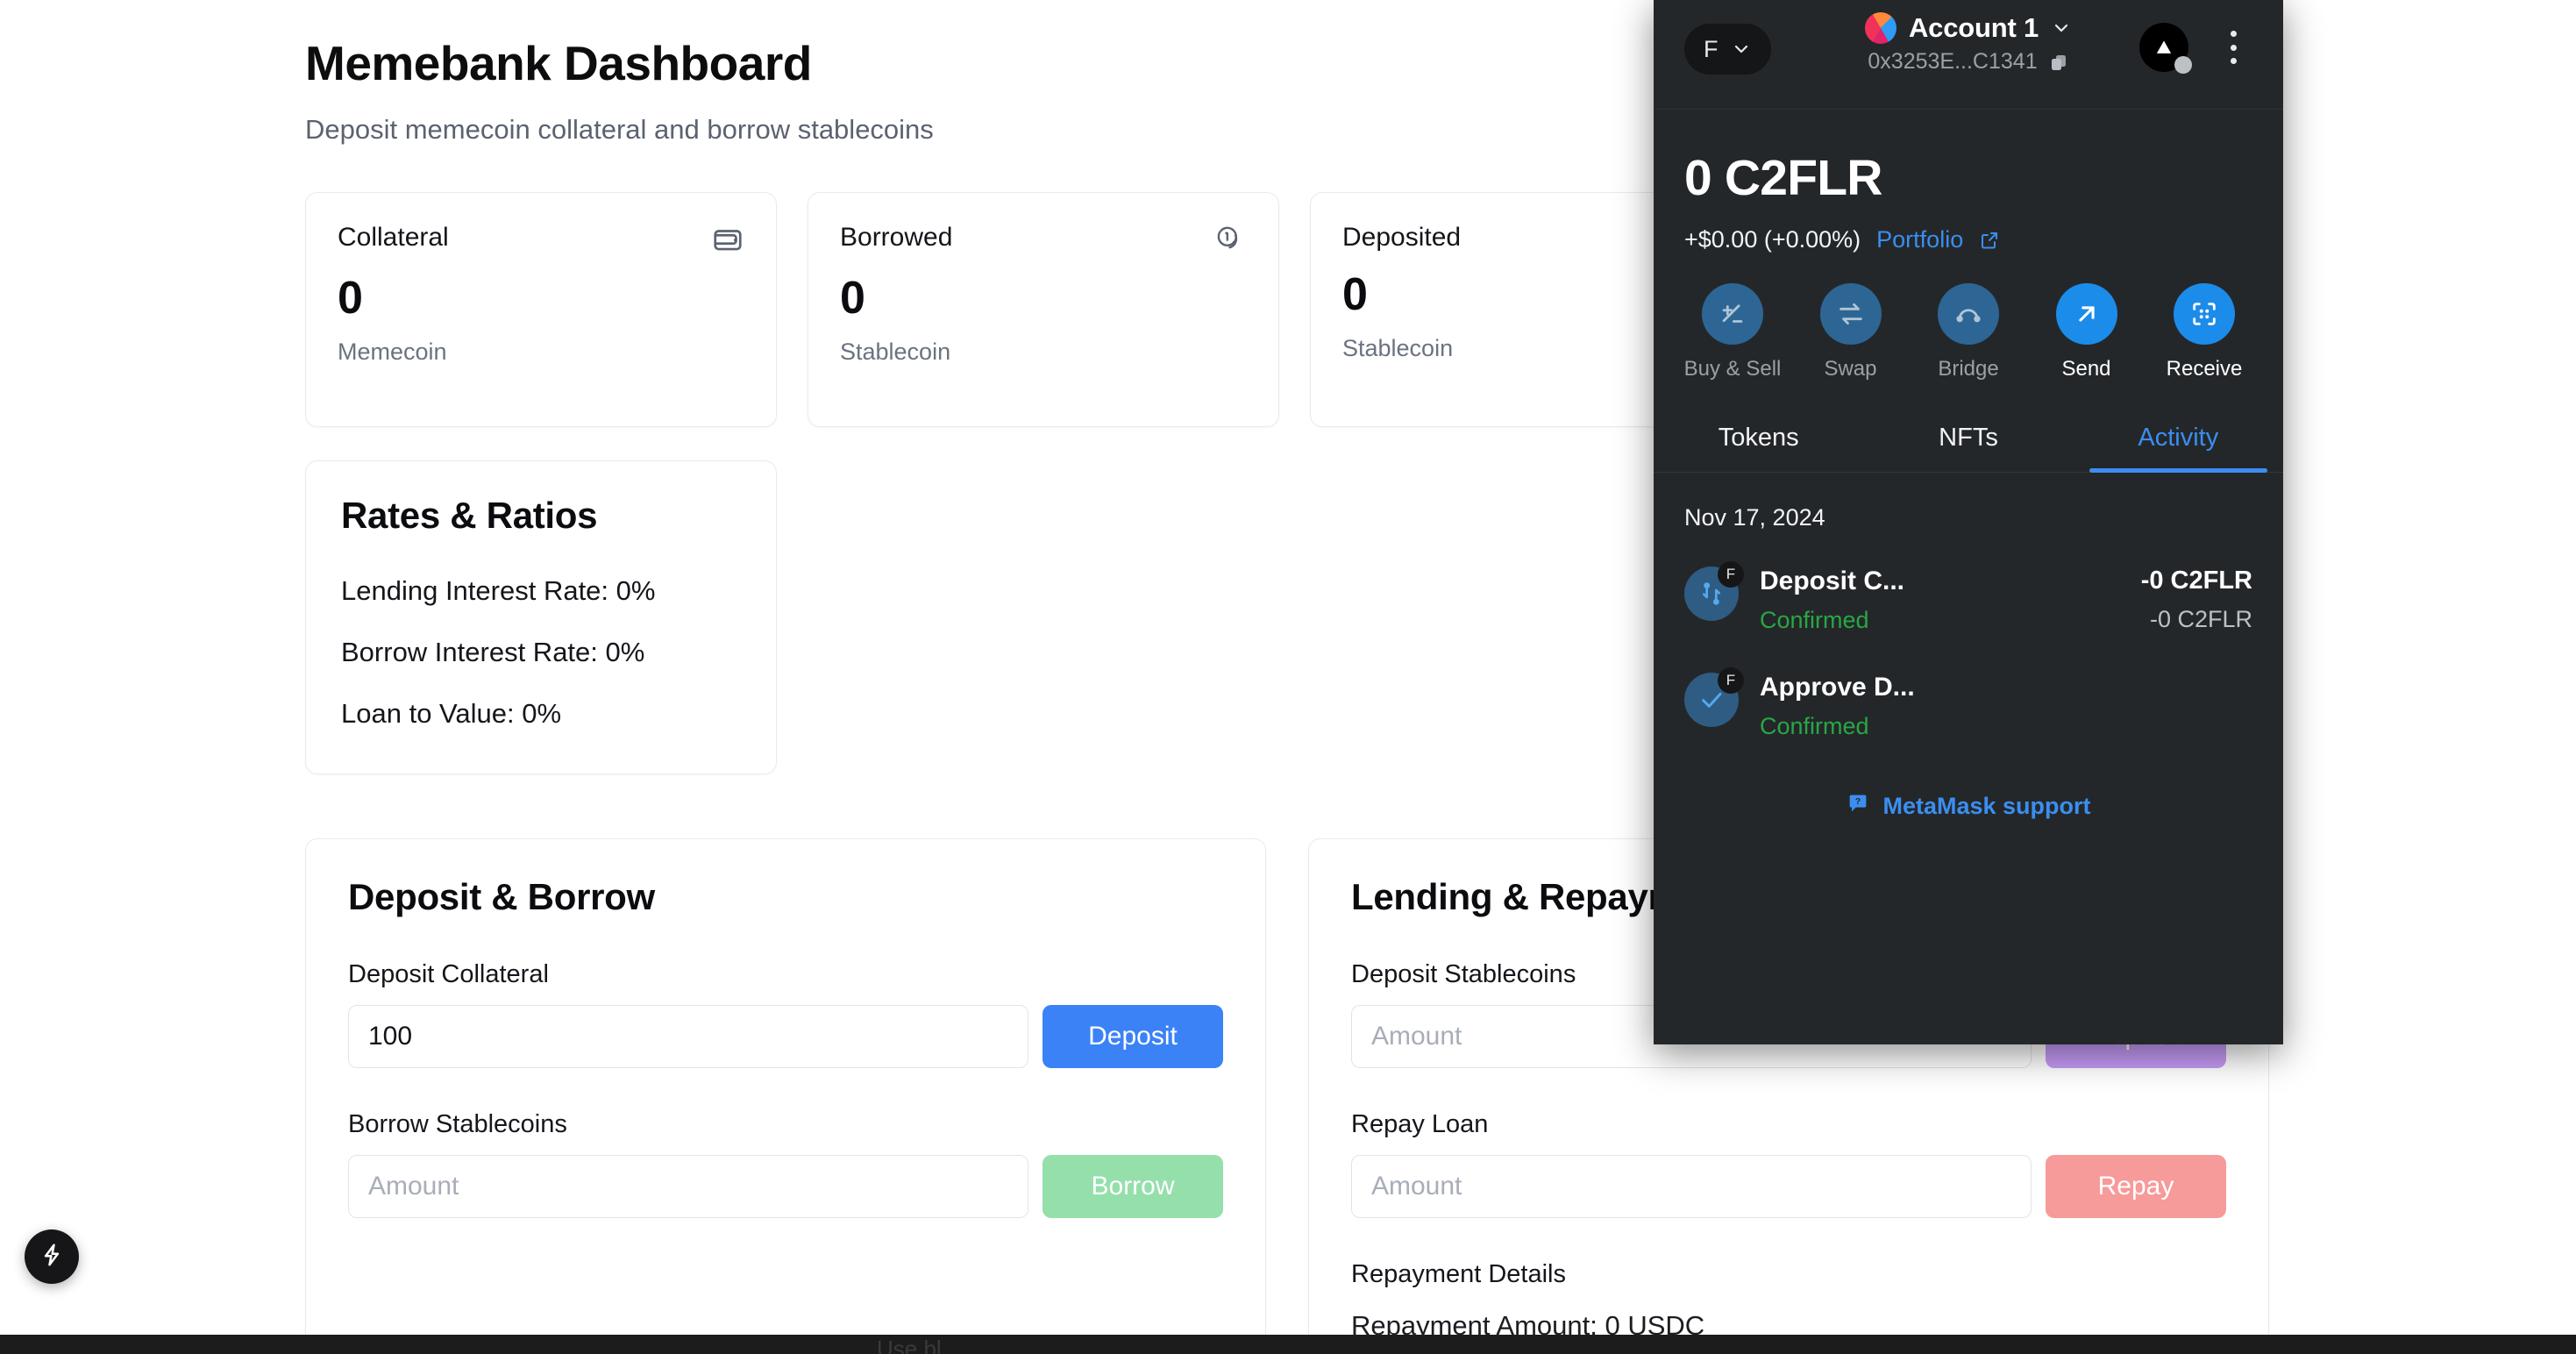  I want to click on stat-label: Deposited, so click(1402, 237).